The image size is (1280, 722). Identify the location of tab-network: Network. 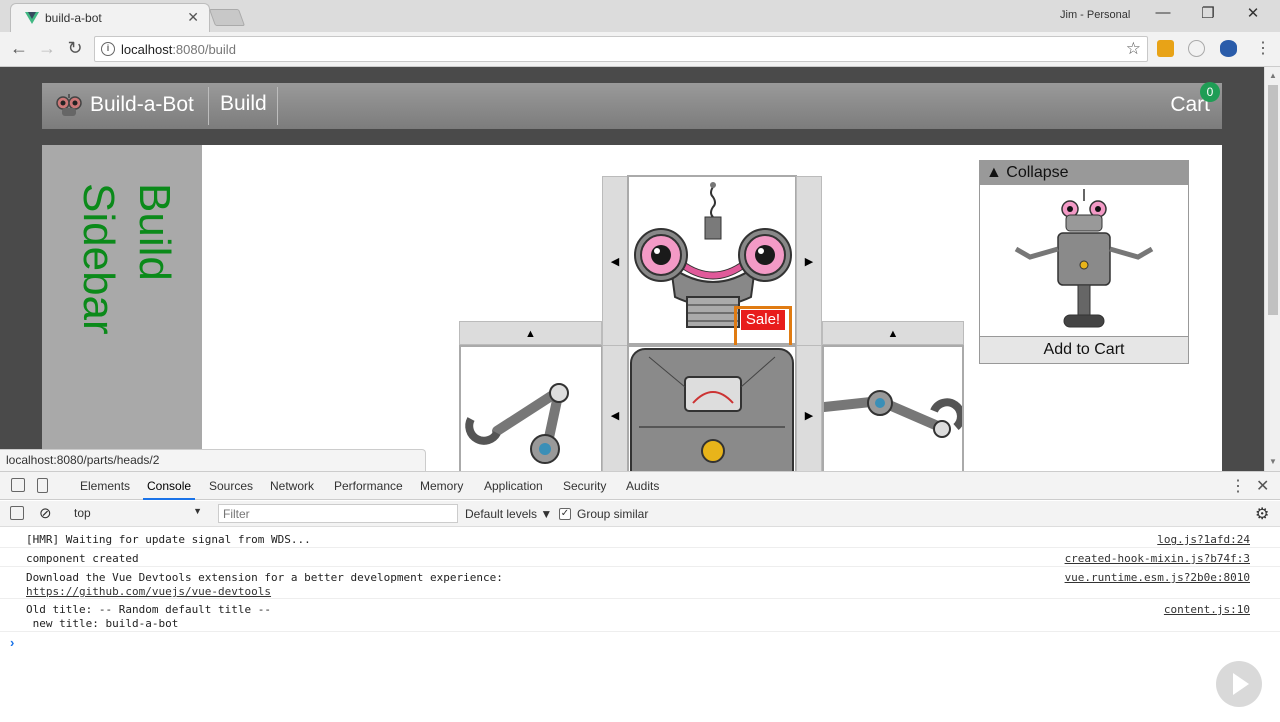
(292, 486).